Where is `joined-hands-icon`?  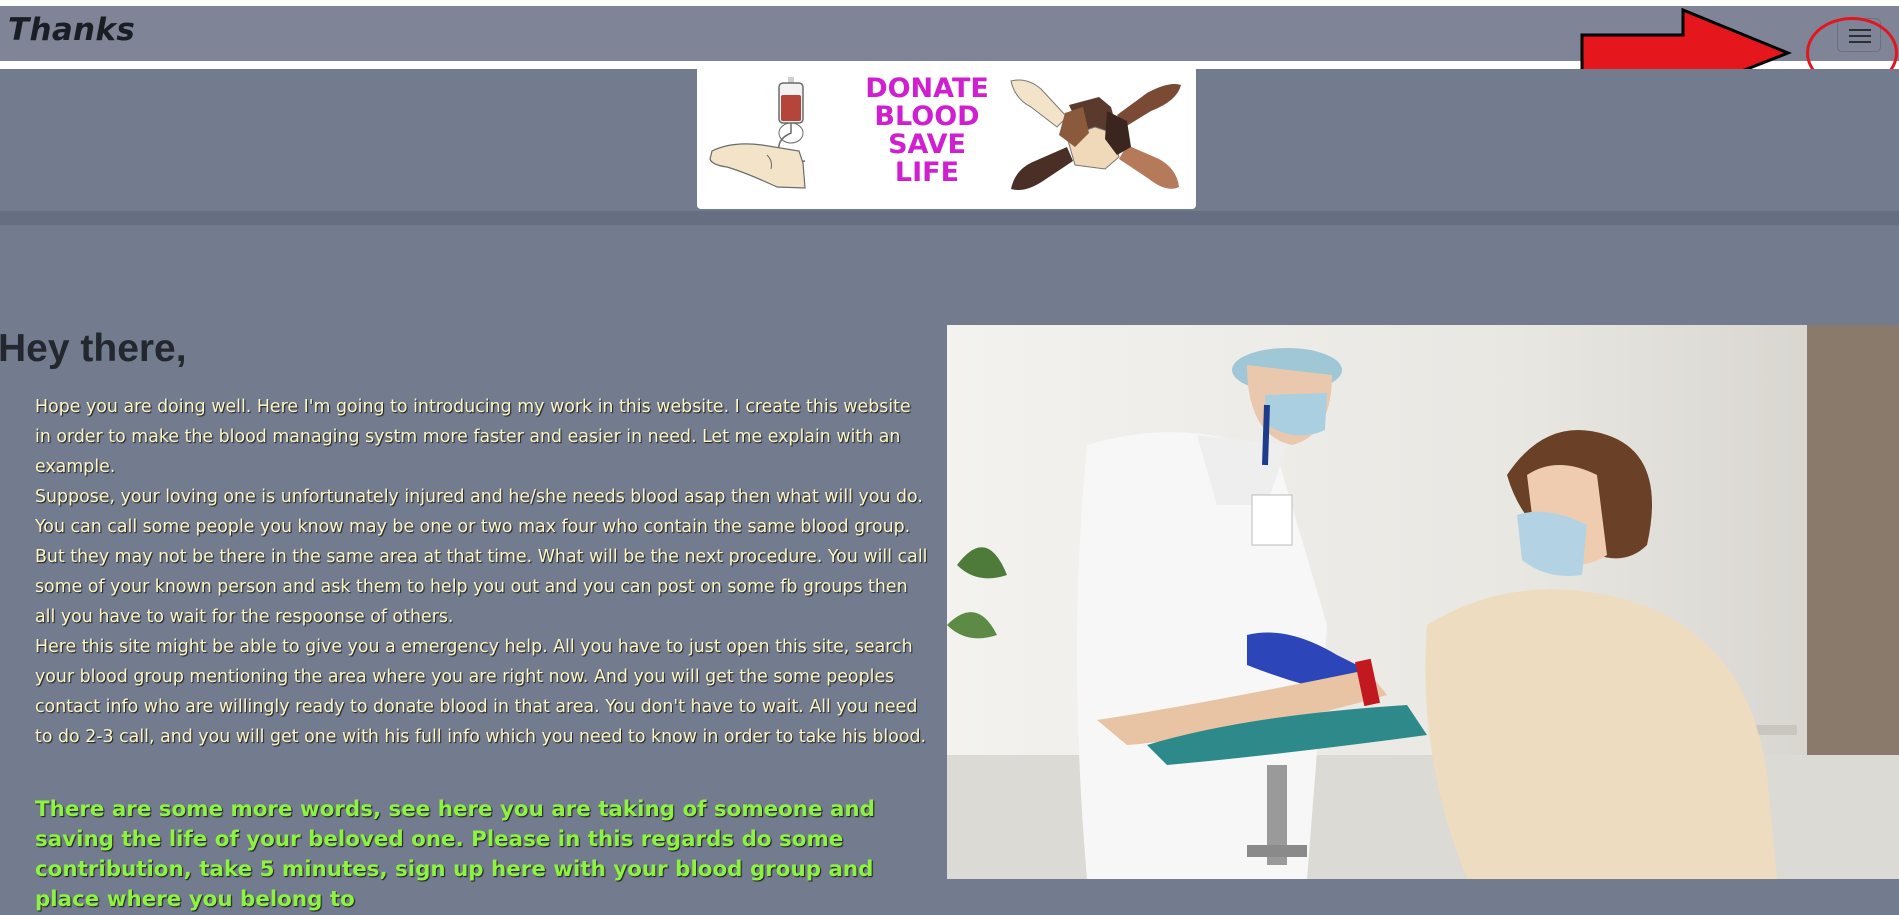
joined-hands-icon is located at coordinates (1095, 134).